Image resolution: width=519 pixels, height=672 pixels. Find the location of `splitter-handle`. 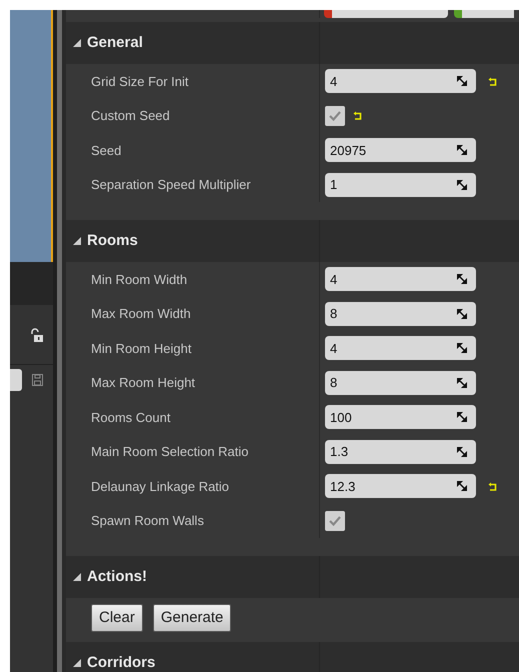

splitter-handle is located at coordinates (59, 341).